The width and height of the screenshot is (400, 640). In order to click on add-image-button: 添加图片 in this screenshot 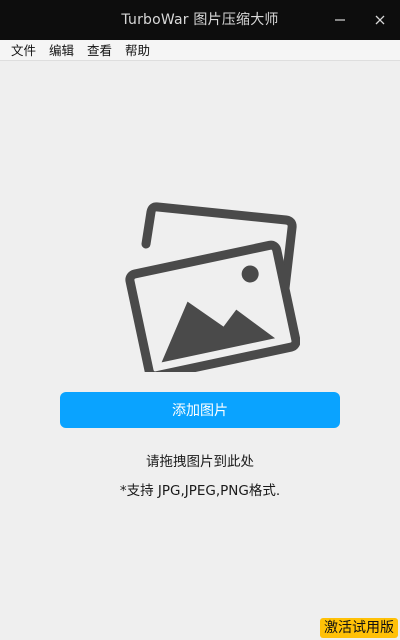, I will do `click(200, 410)`.